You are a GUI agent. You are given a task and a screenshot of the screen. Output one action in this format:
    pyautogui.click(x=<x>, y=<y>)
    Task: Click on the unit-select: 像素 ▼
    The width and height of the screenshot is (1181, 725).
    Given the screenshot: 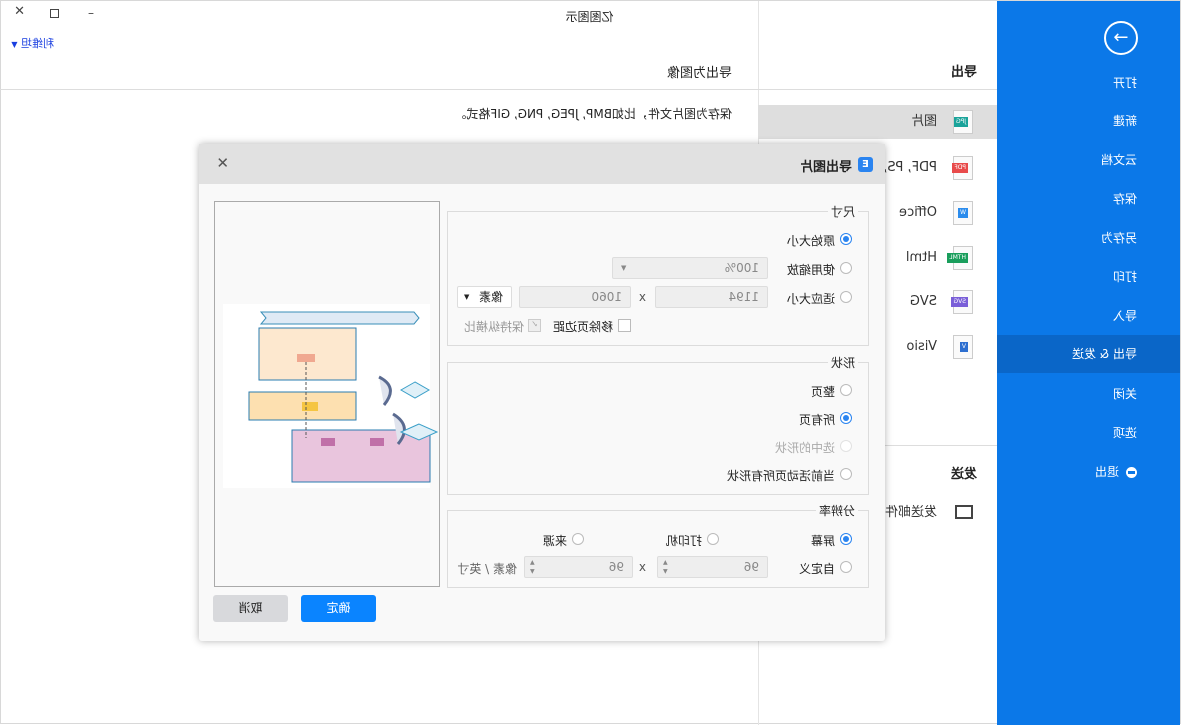 What is the action you would take?
    pyautogui.click(x=484, y=297)
    